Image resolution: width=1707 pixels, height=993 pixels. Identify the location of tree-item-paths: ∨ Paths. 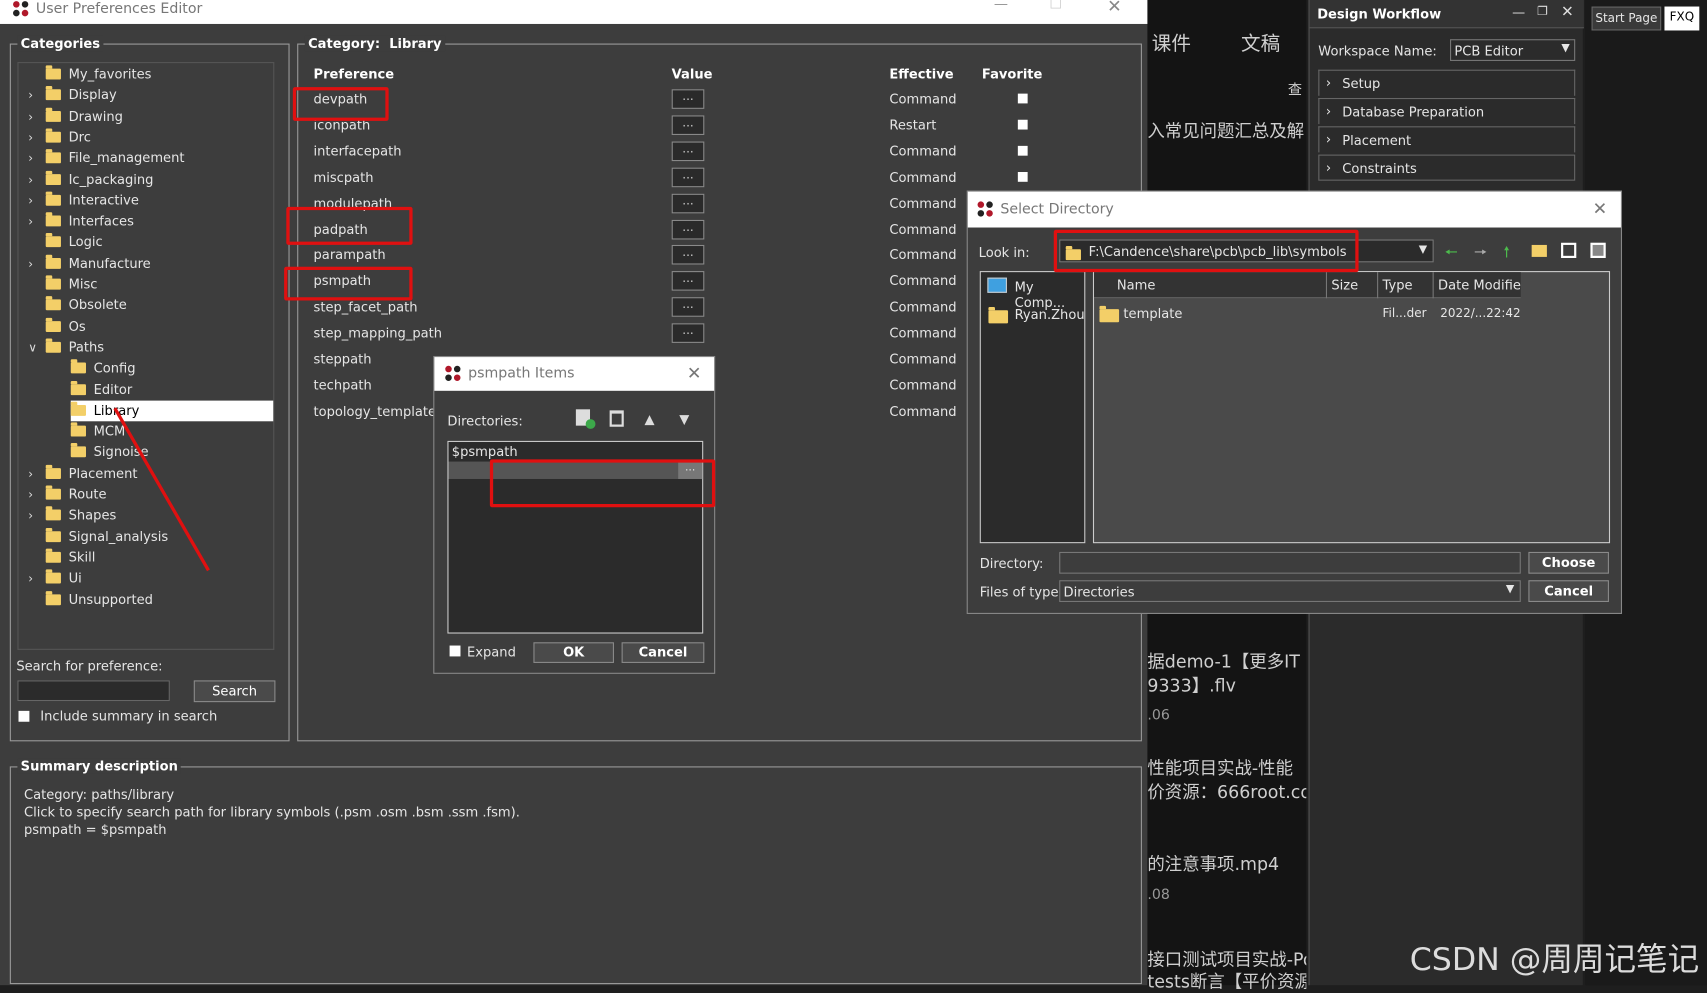
(66, 347).